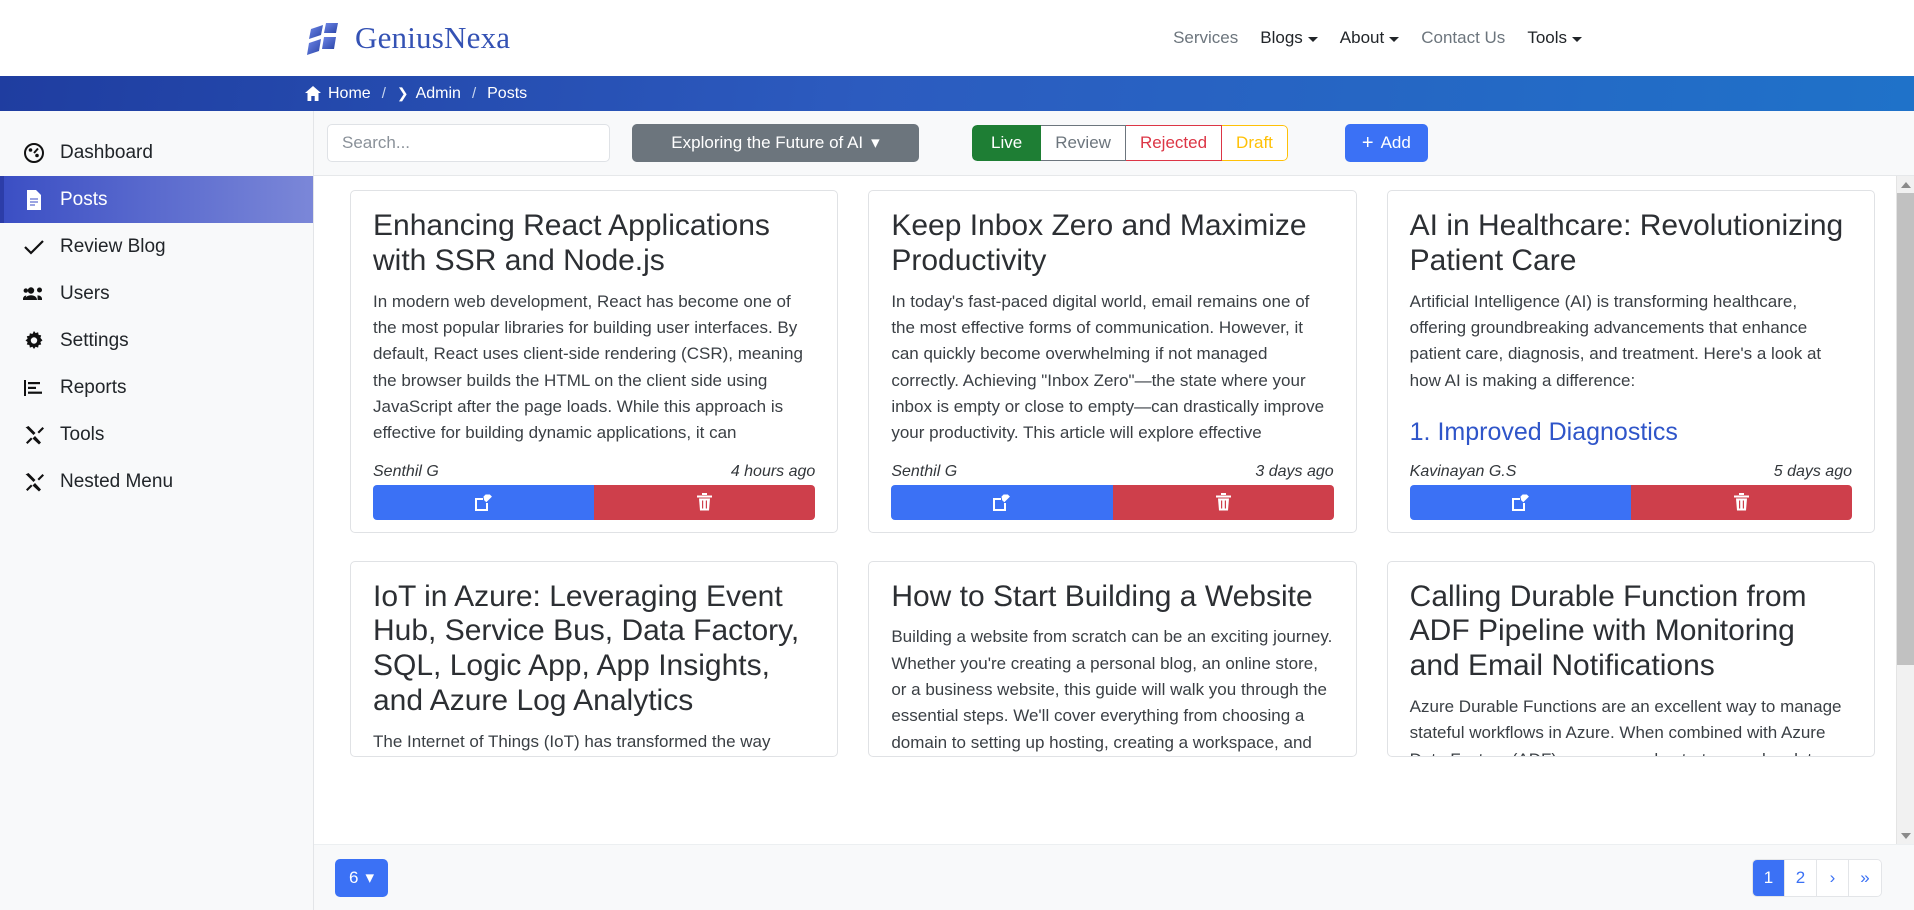  Describe the element at coordinates (338, 94) in the screenshot. I see `breadcrumb-item-home: Home` at that location.